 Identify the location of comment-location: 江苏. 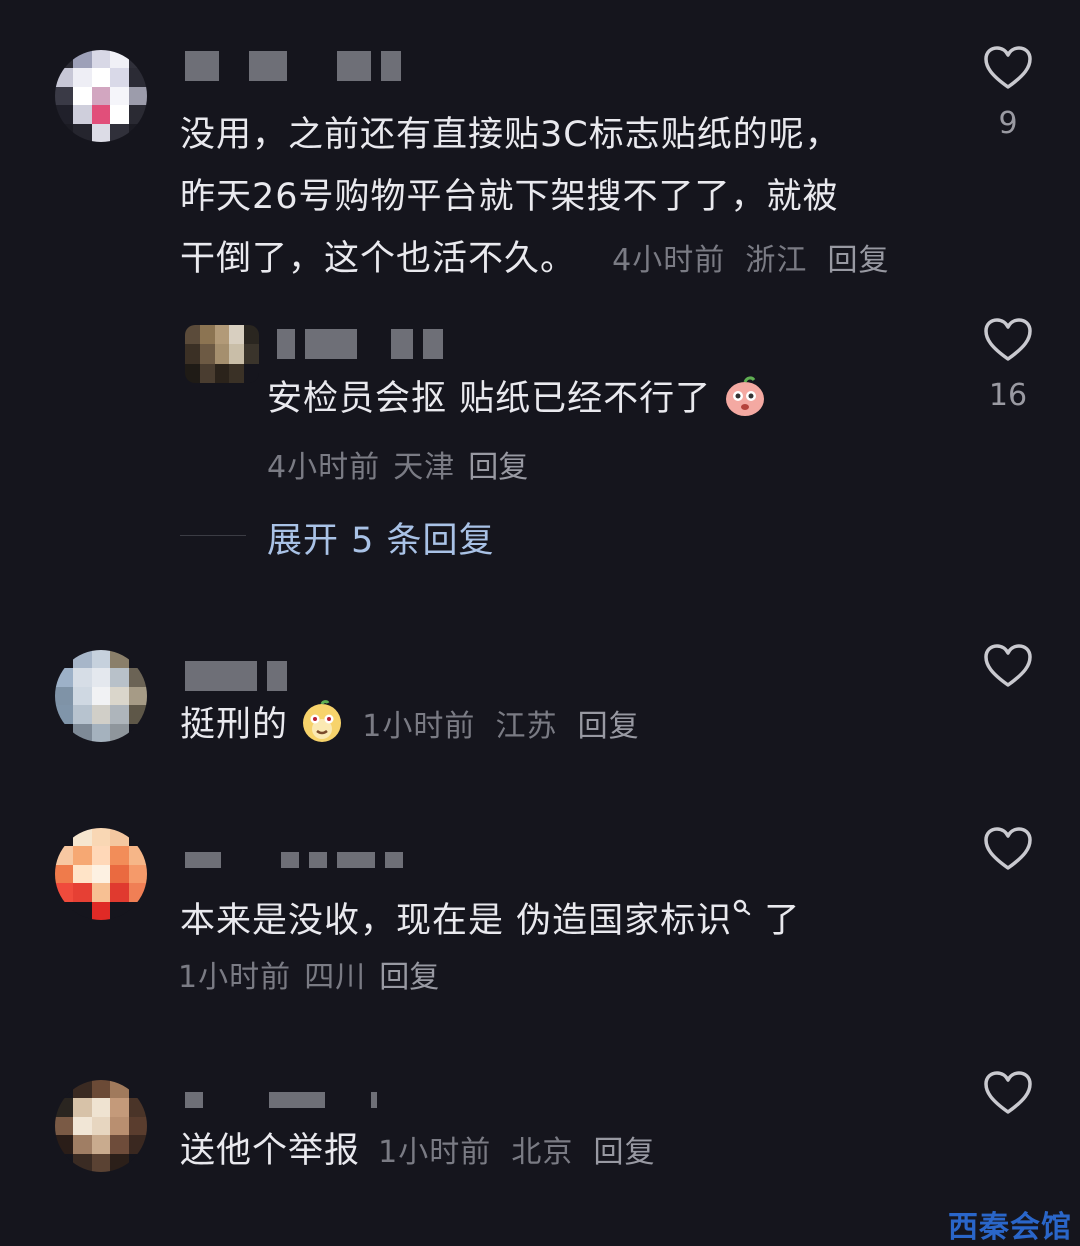
(526, 726).